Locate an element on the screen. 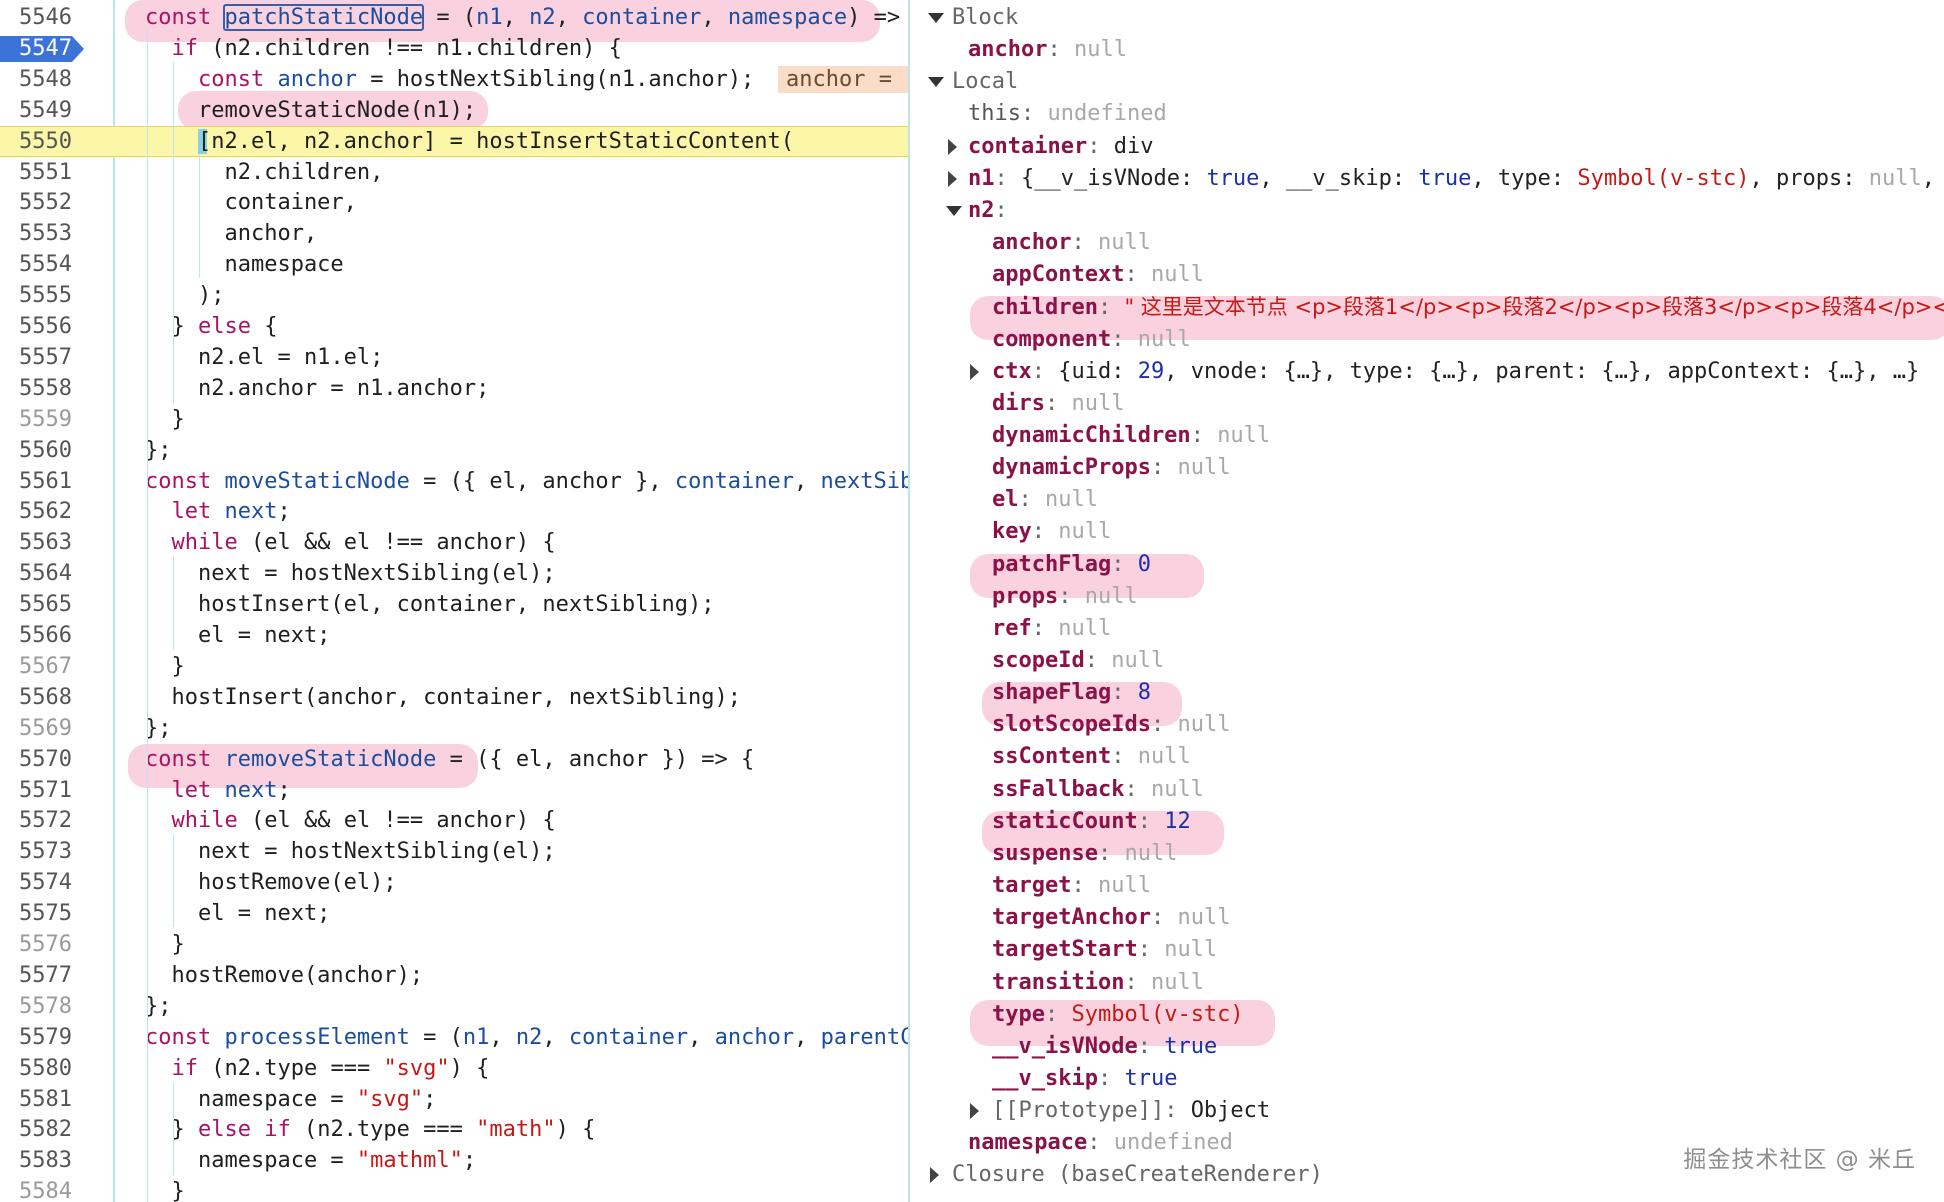 The width and height of the screenshot is (1944, 1202). code-line: 5547 if (n2.children !== n1.children) { is located at coordinates (454, 48).